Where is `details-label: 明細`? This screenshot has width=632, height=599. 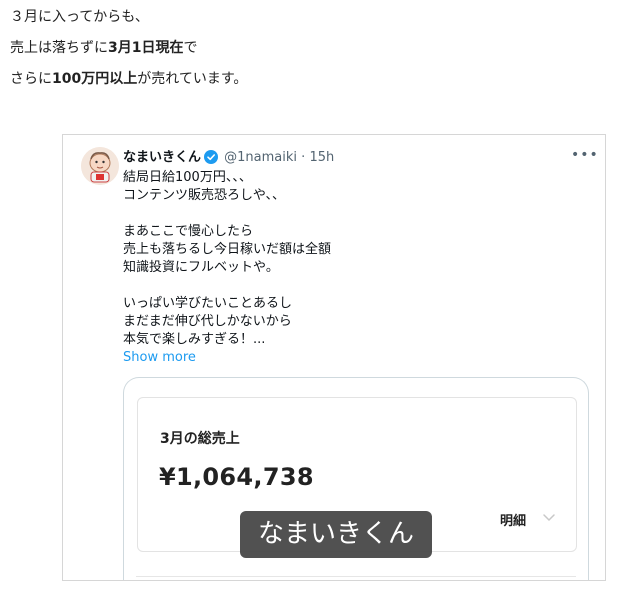
details-label: 明細 is located at coordinates (513, 521).